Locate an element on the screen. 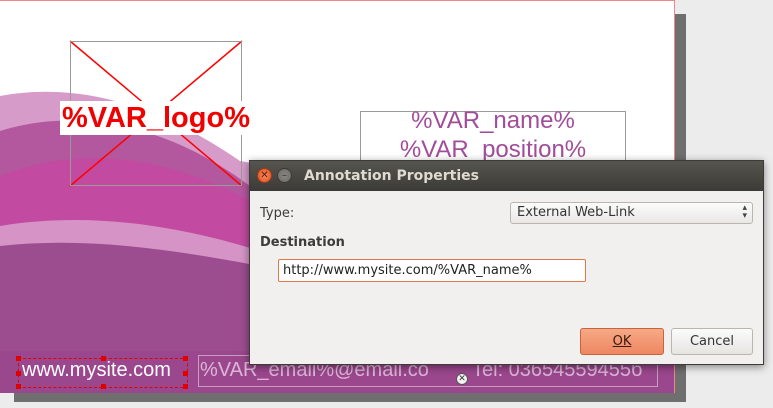  updown-arrows-icon: ▴ ▾ is located at coordinates (744, 212).